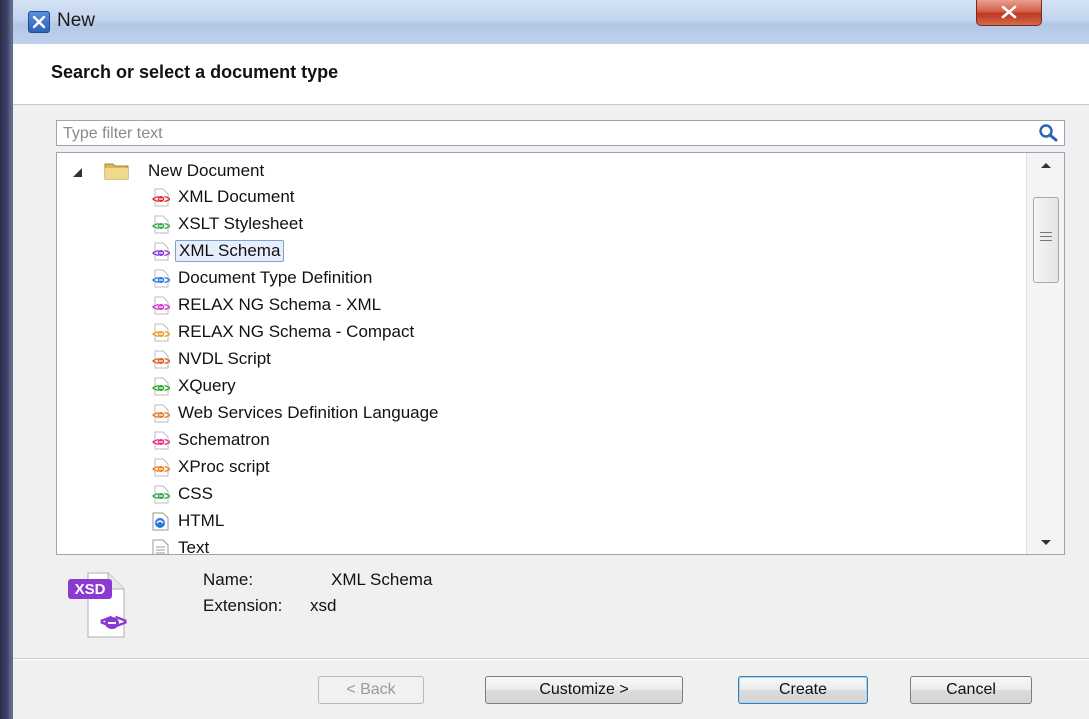 This screenshot has height=719, width=1089. Describe the element at coordinates (39, 22) in the screenshot. I see `oxygen-app-icon` at that location.